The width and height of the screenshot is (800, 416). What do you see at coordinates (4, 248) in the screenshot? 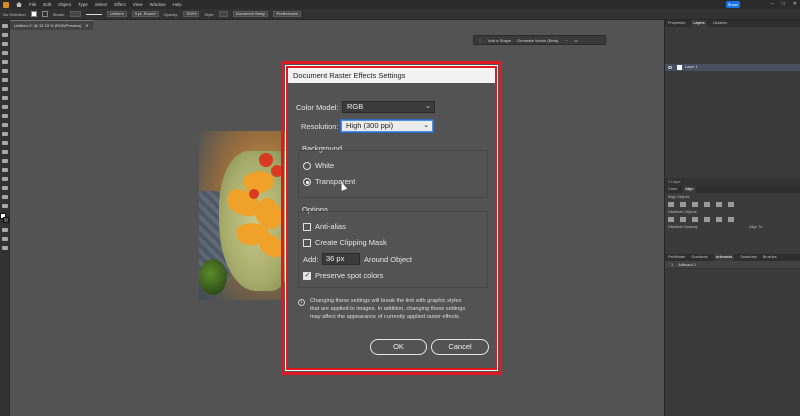
I see `edit-toolbar-icon` at bounding box center [4, 248].